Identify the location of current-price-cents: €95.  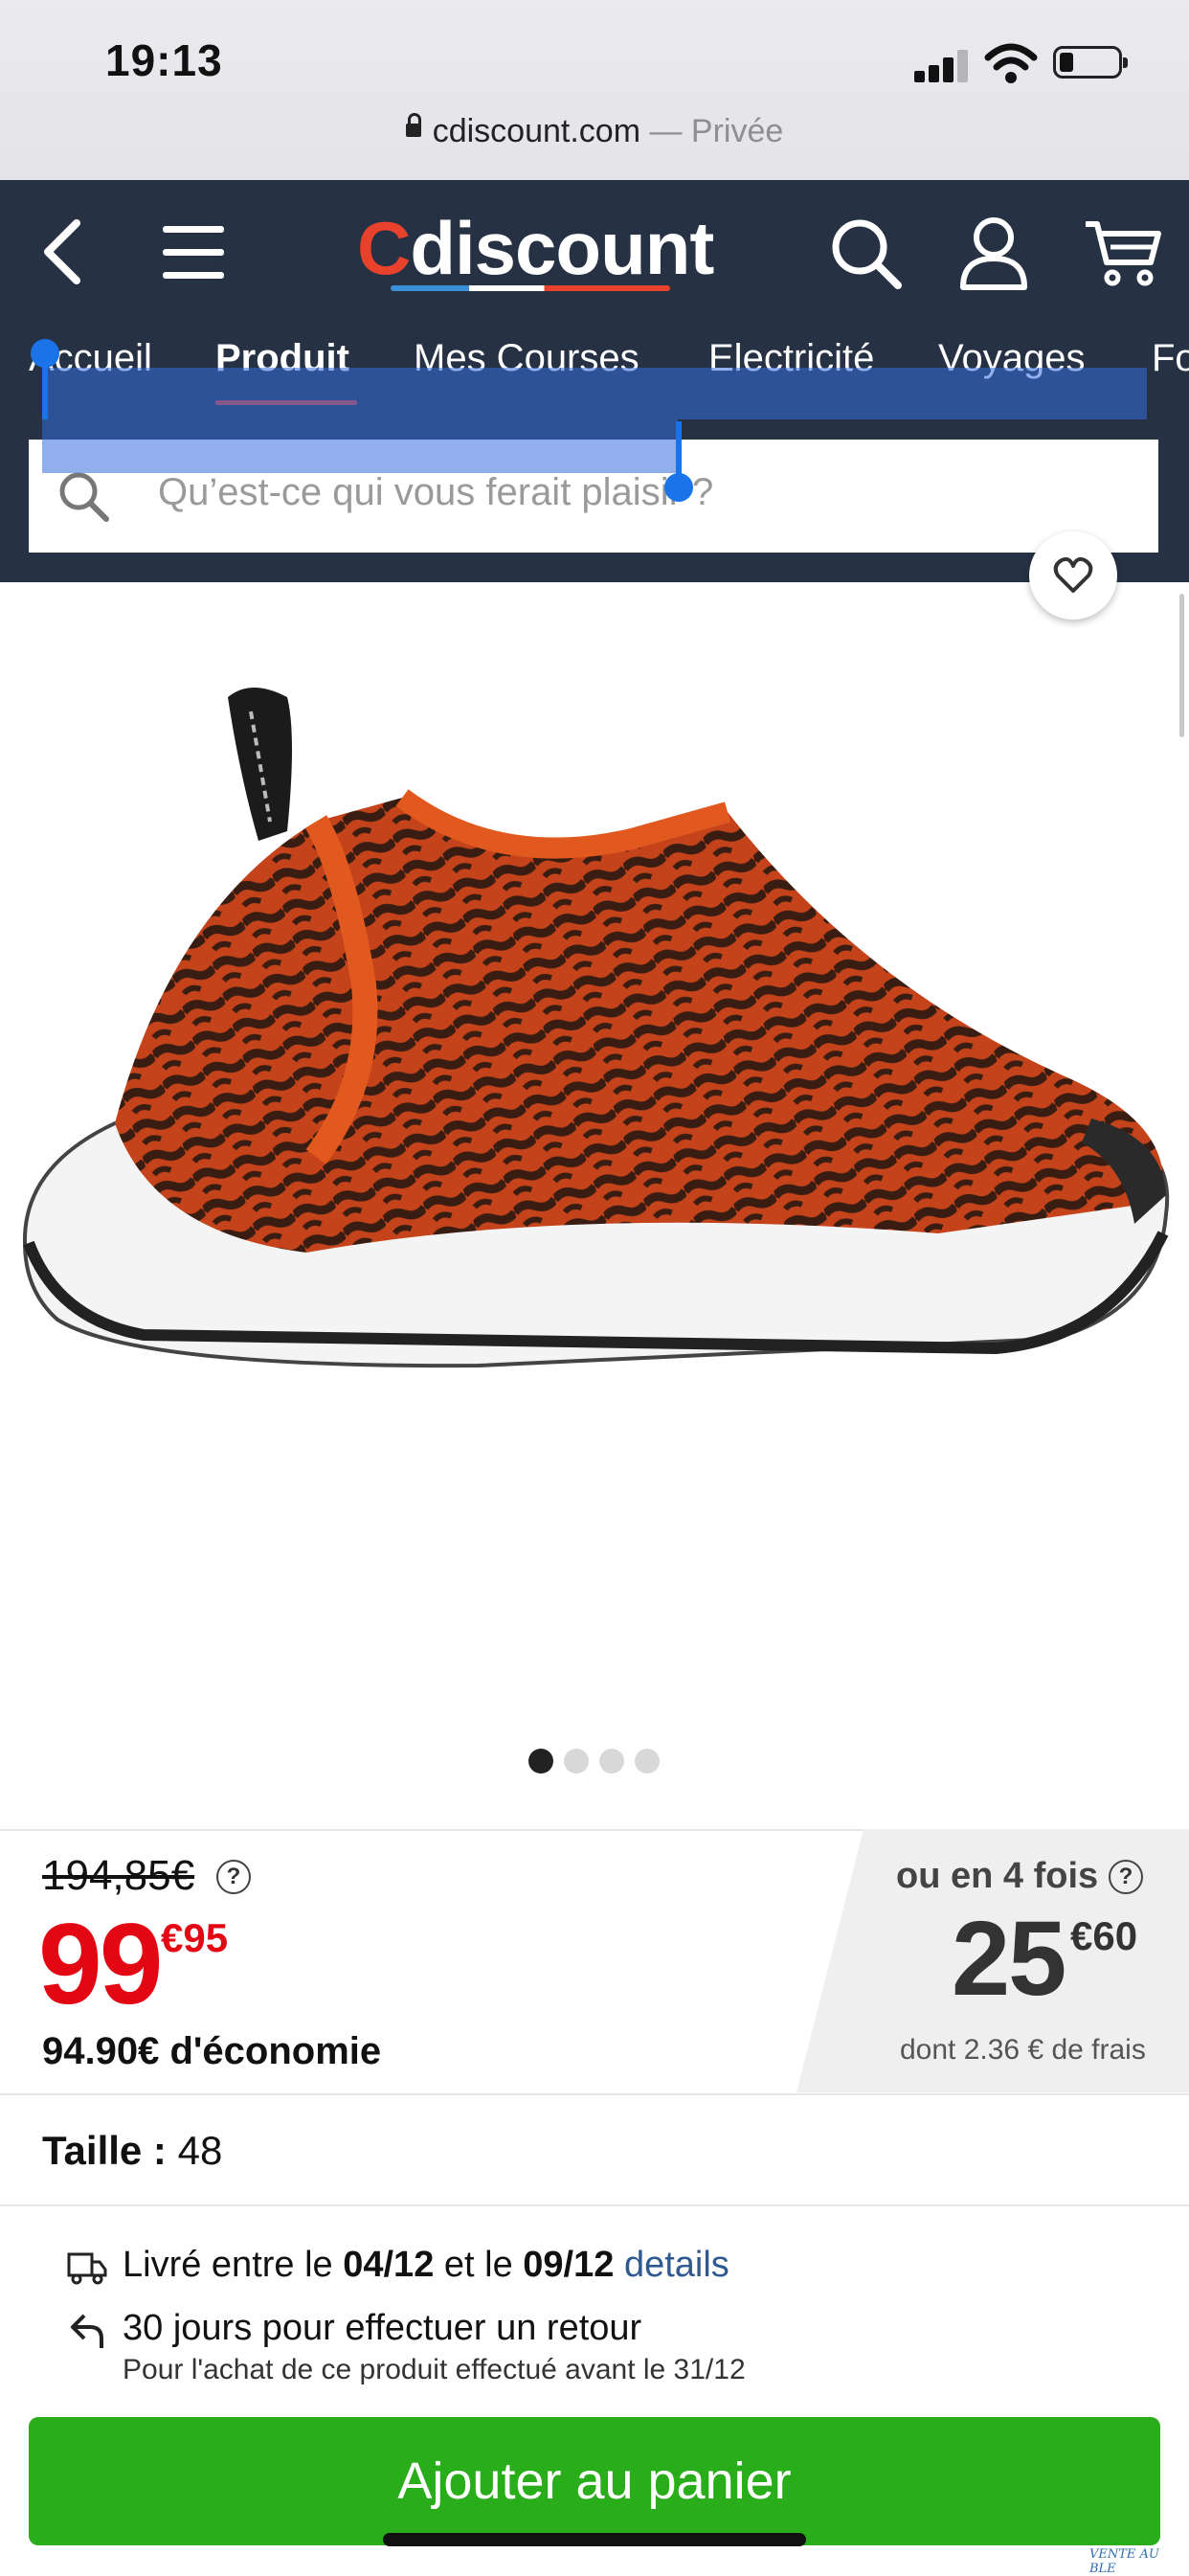
(195, 1937).